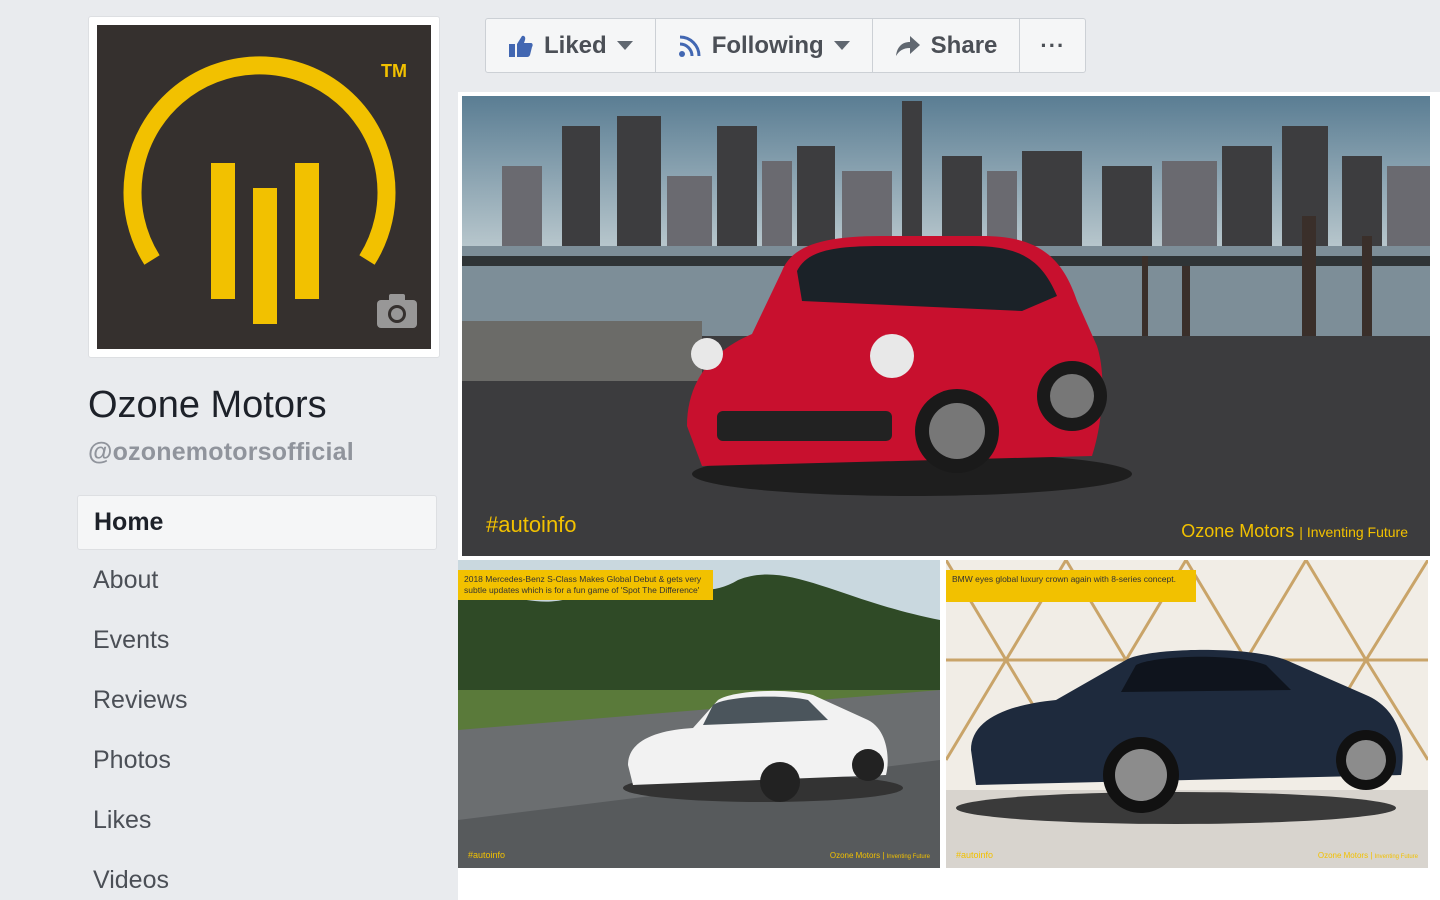  What do you see at coordinates (1396, 857) in the screenshot?
I see `bmw-brand-tagline: Inventing Future` at bounding box center [1396, 857].